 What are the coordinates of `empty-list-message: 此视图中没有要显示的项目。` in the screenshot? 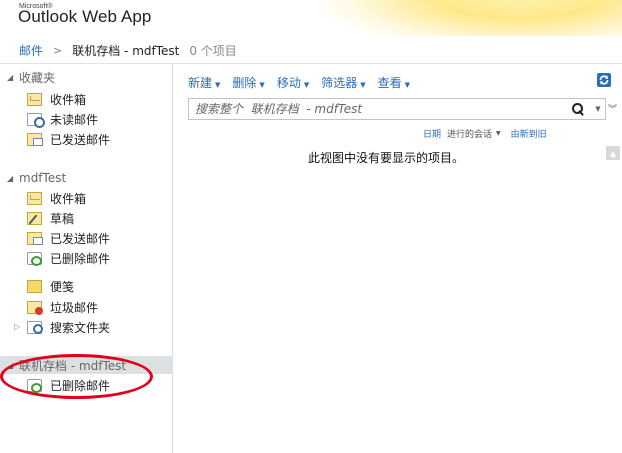 It's located at (386, 158).